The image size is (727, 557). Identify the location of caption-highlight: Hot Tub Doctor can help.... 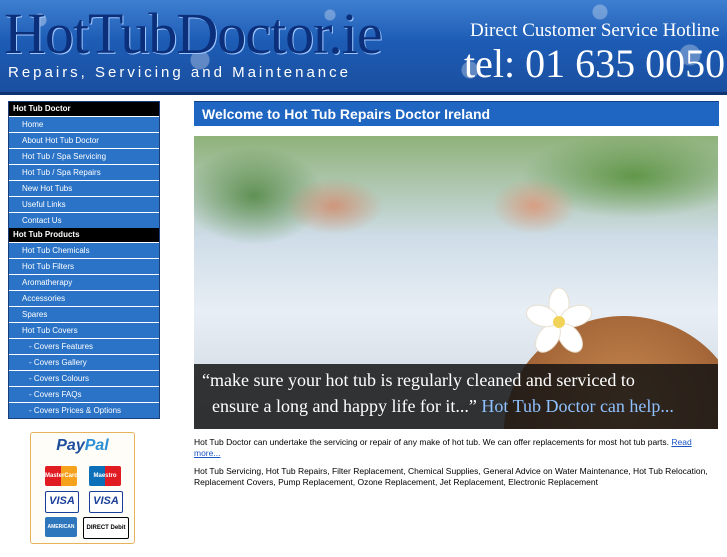
(575, 406).